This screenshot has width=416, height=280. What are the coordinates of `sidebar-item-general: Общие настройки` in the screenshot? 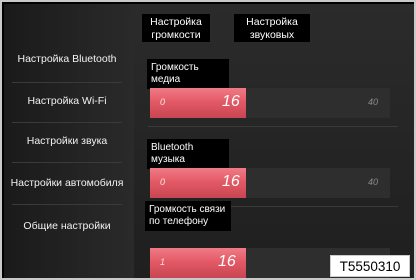 It's located at (67, 226).